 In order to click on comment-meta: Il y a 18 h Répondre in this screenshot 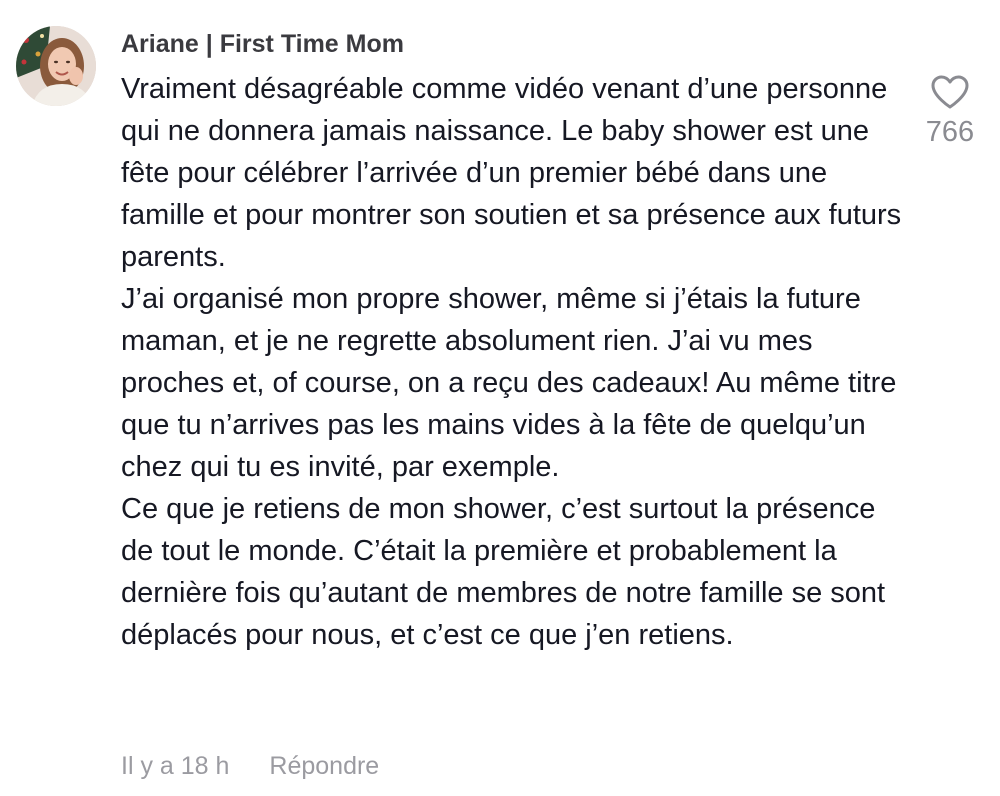, I will do `click(250, 766)`.